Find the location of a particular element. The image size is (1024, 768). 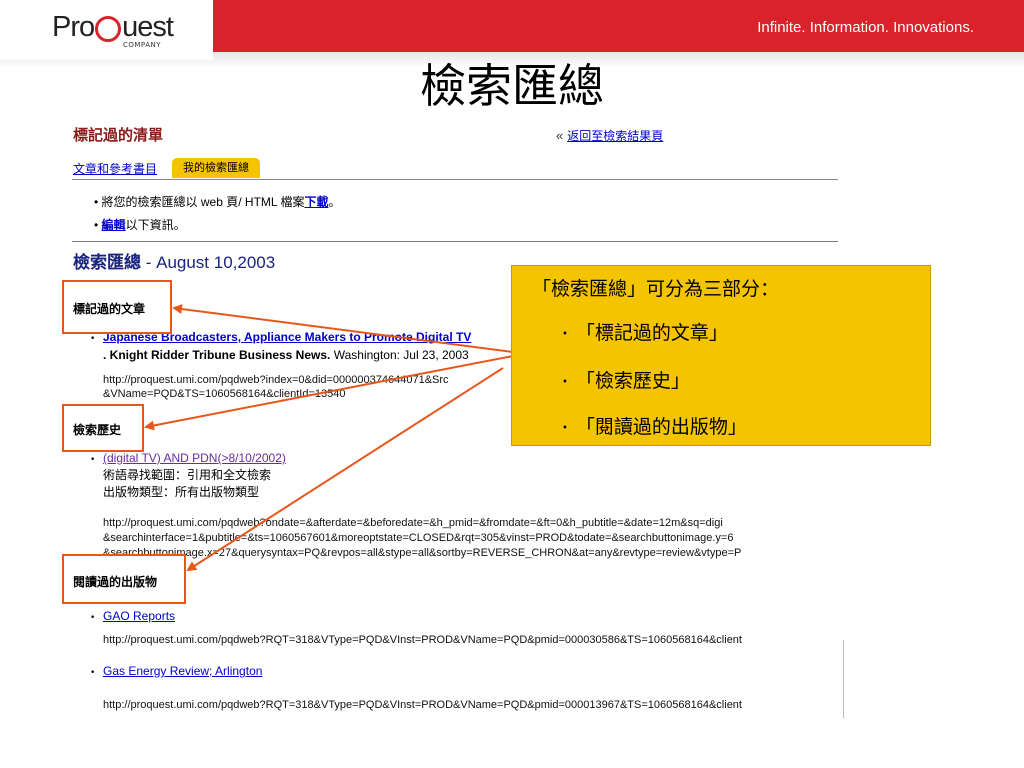

callout-item-text: 「標記過的文章」 is located at coordinates (651, 333).